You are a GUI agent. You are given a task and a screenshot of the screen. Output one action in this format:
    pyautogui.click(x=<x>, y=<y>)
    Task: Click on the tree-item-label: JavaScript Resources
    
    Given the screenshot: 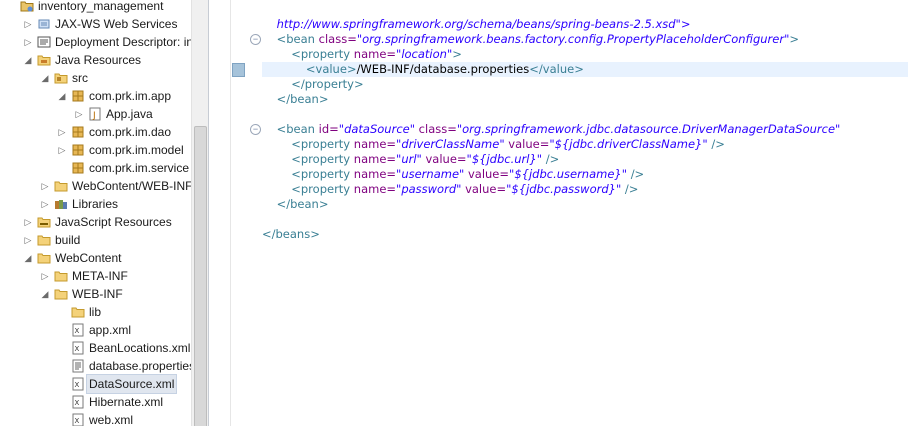 What is the action you would take?
    pyautogui.click(x=113, y=222)
    